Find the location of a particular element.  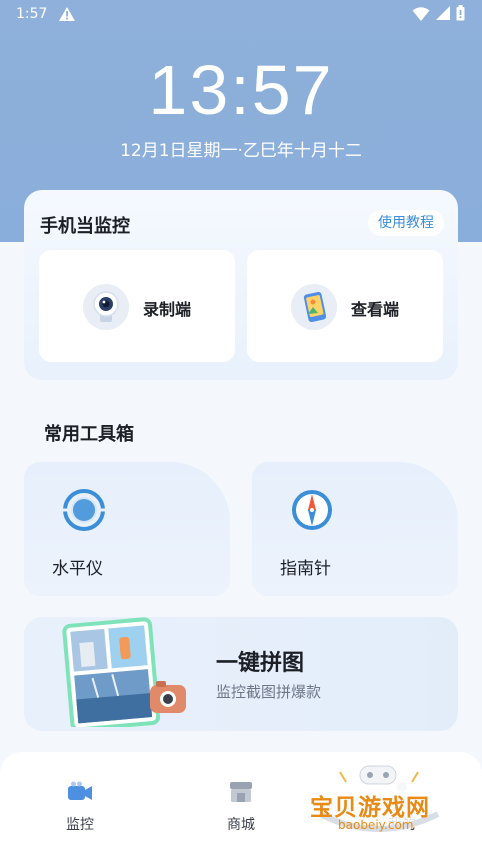

signal-icon is located at coordinates (443, 13).